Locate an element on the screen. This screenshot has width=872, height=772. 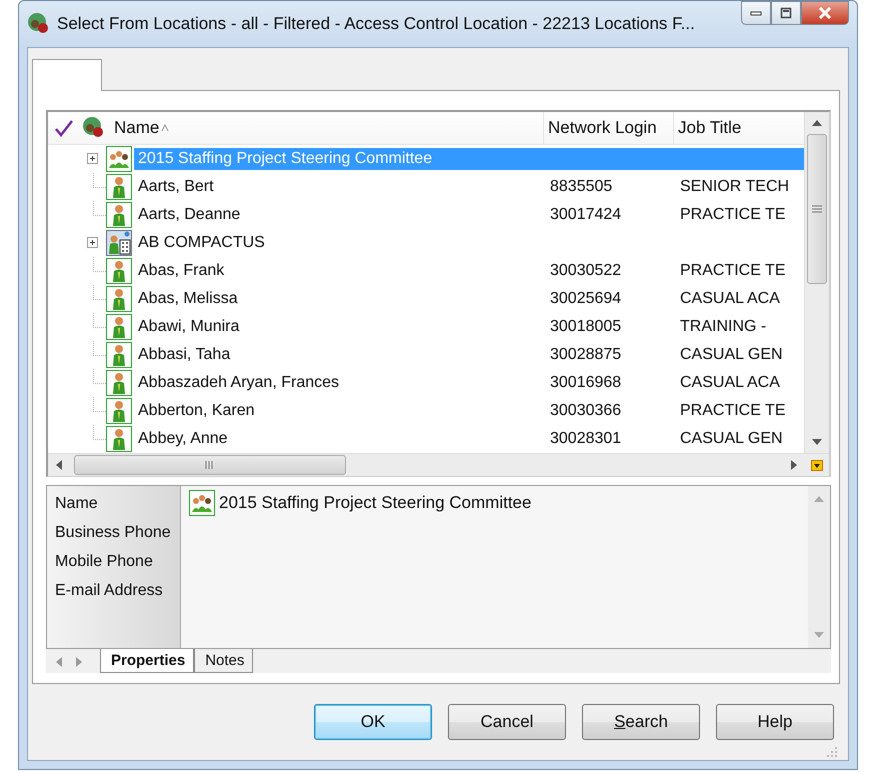
row-name: AB COMPACTUS is located at coordinates (340, 243).